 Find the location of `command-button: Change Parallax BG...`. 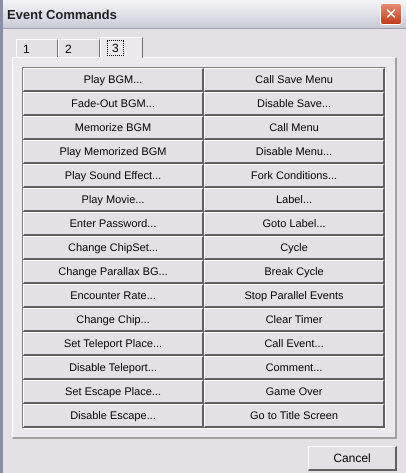

command-button: Change Parallax BG... is located at coordinates (113, 272).